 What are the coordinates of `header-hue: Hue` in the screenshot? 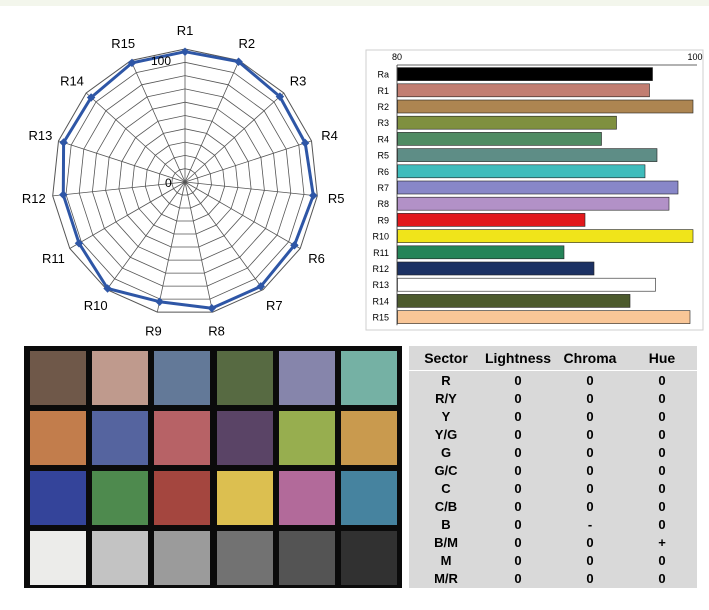 It's located at (662, 358).